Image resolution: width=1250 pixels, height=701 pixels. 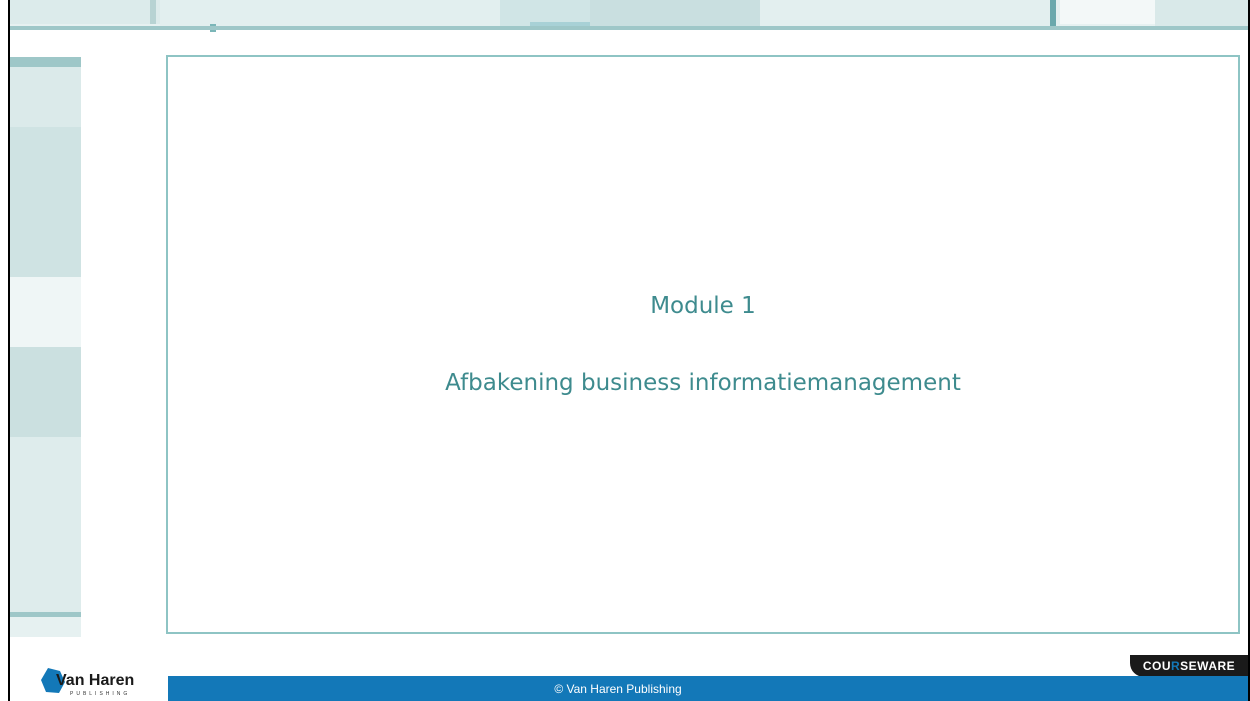 What do you see at coordinates (100, 694) in the screenshot?
I see `logo-tagline: PUBLISHING` at bounding box center [100, 694].